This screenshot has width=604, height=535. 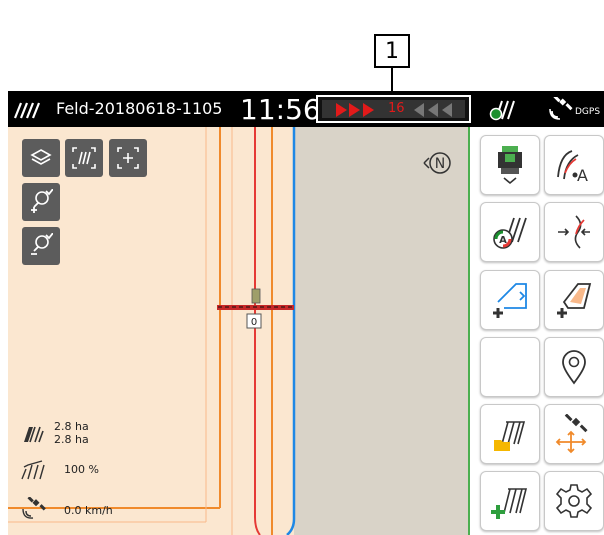 I want to click on add-obstacle-boundary-button, so click(x=574, y=300).